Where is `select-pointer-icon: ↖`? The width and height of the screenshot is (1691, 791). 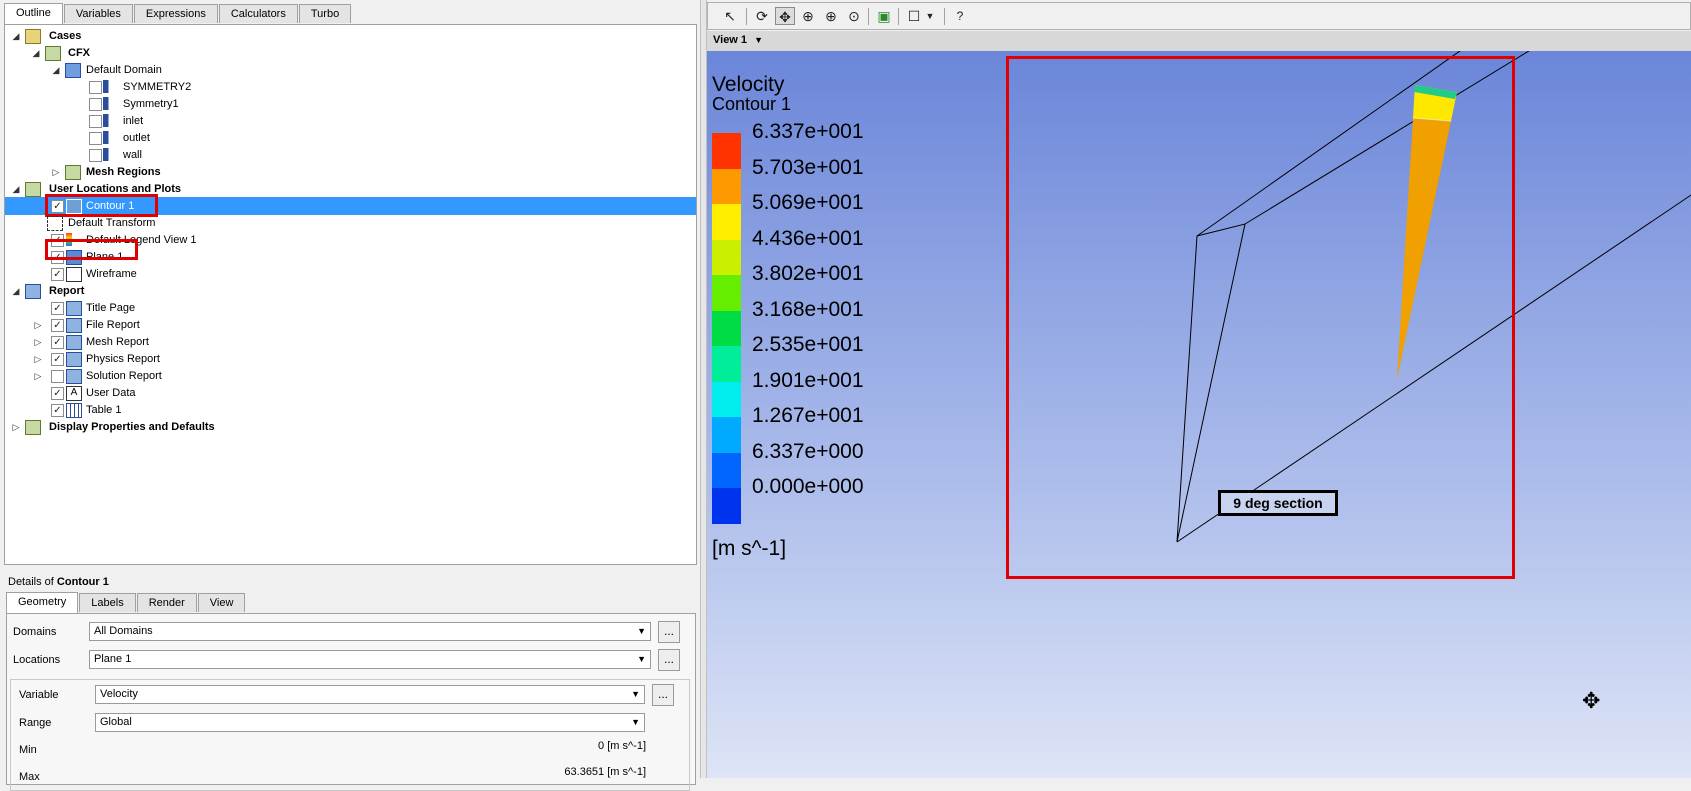
select-pointer-icon: ↖ is located at coordinates (730, 16).